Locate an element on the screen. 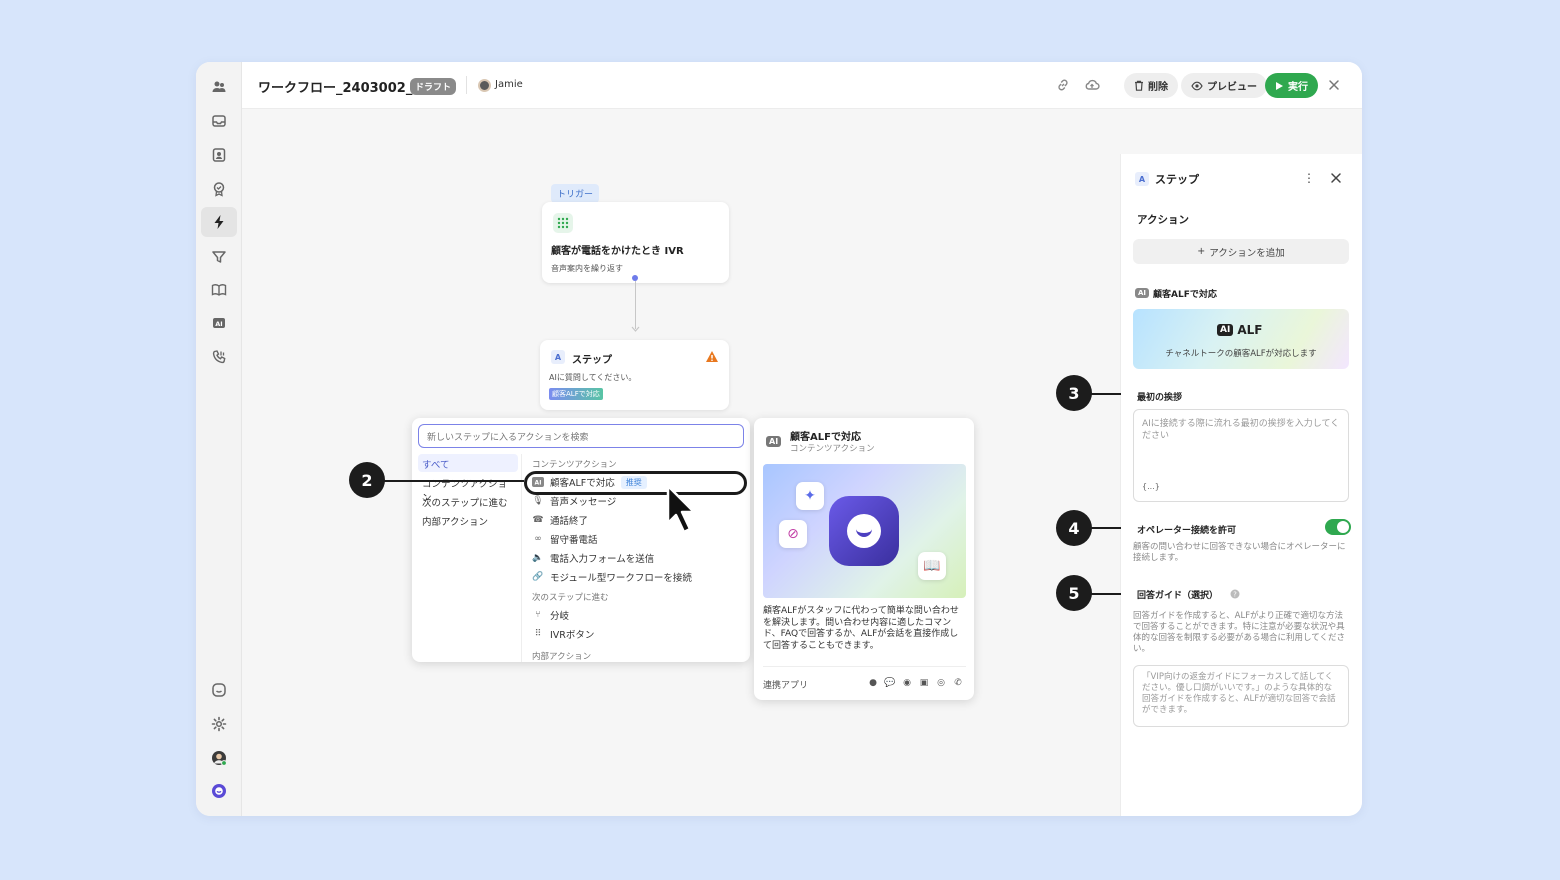 The width and height of the screenshot is (1560, 880). toolbar-divider is located at coordinates (466, 85).